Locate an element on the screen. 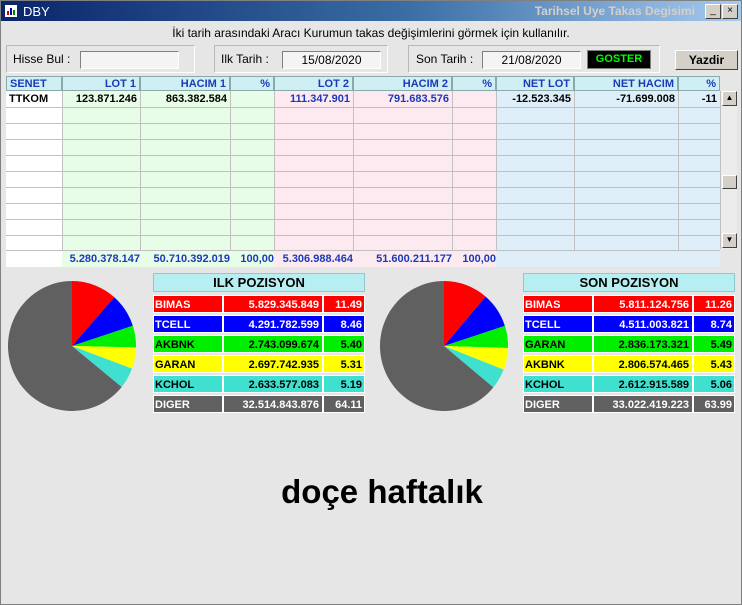  header-hacim2: HACIM 2 is located at coordinates (402, 83).